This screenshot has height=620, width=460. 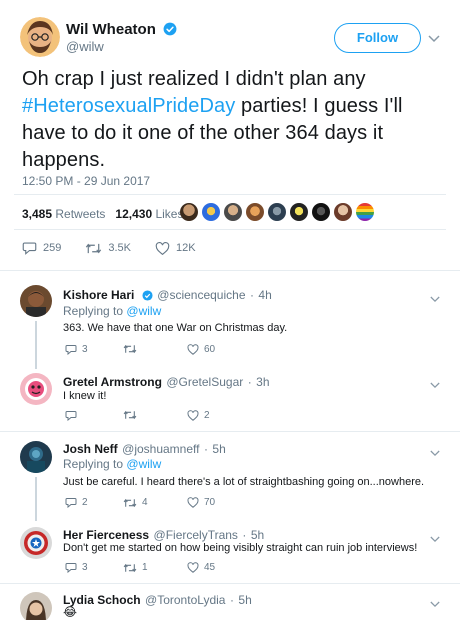 I want to click on reply-author-handle: @joshuamneff, so click(x=160, y=449).